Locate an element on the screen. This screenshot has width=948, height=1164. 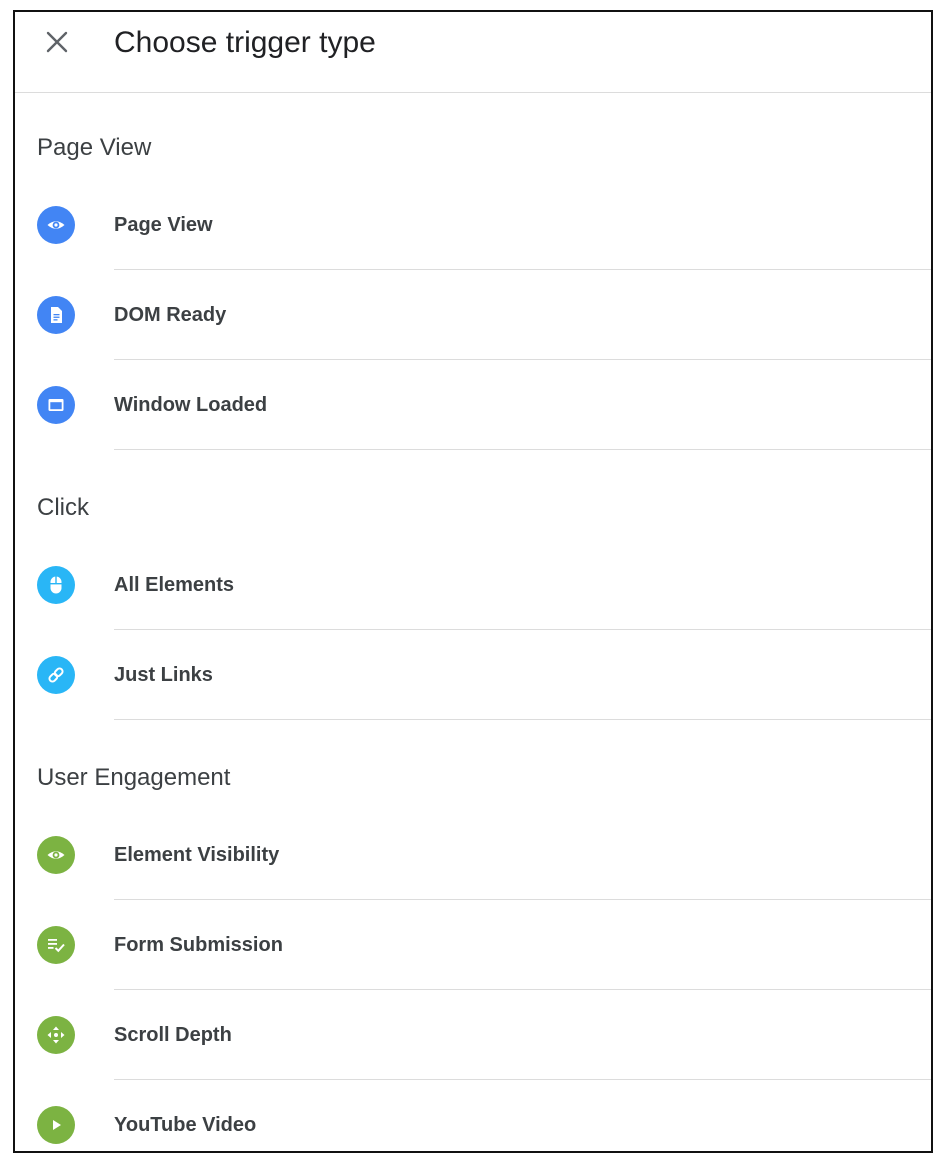
play-icon is located at coordinates (56, 1125).